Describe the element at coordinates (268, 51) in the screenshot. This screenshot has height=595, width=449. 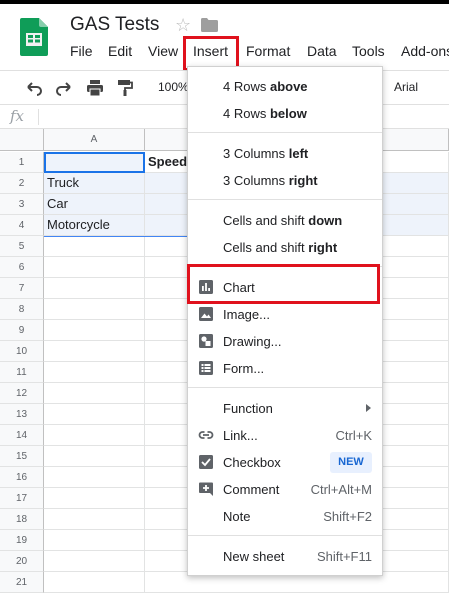
I see `menu-format: Format` at that location.